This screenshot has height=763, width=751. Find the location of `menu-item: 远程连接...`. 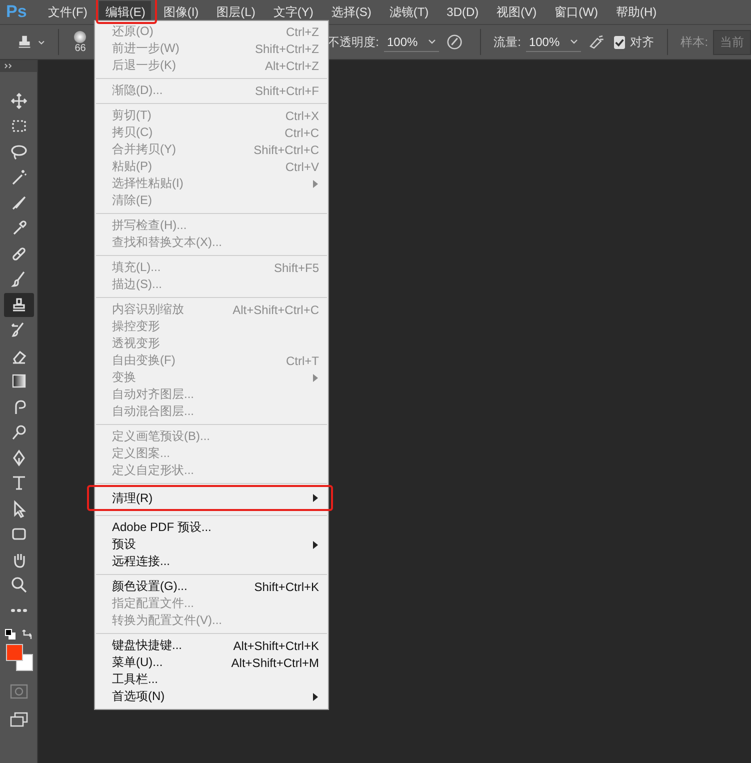

menu-item: 远程连接... is located at coordinates (211, 561).